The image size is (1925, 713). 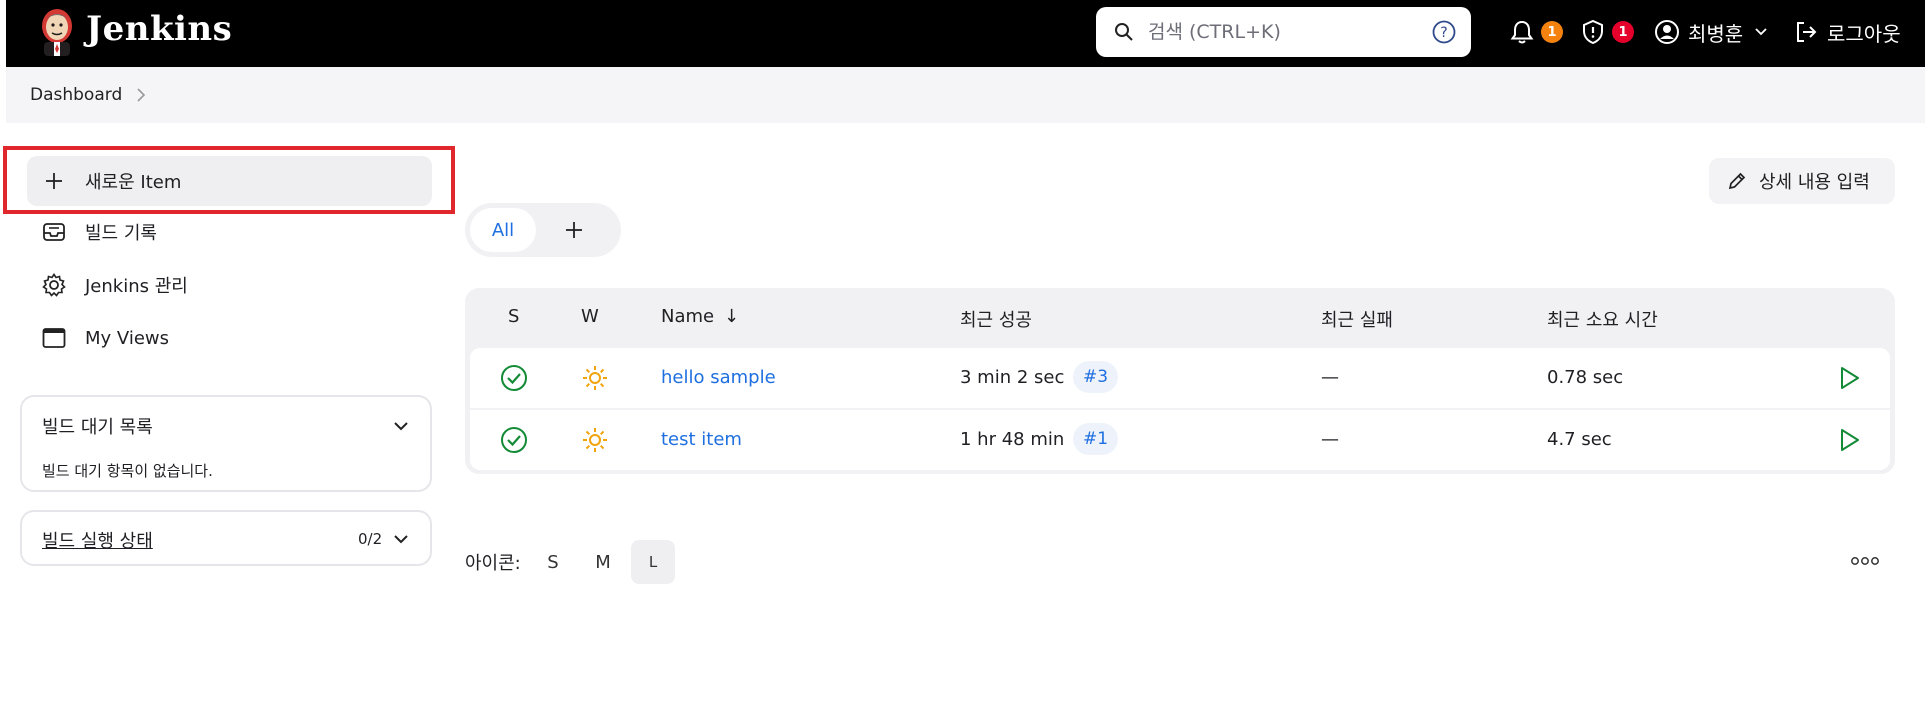 I want to click on logout-label: 로그아웃, so click(x=1864, y=33).